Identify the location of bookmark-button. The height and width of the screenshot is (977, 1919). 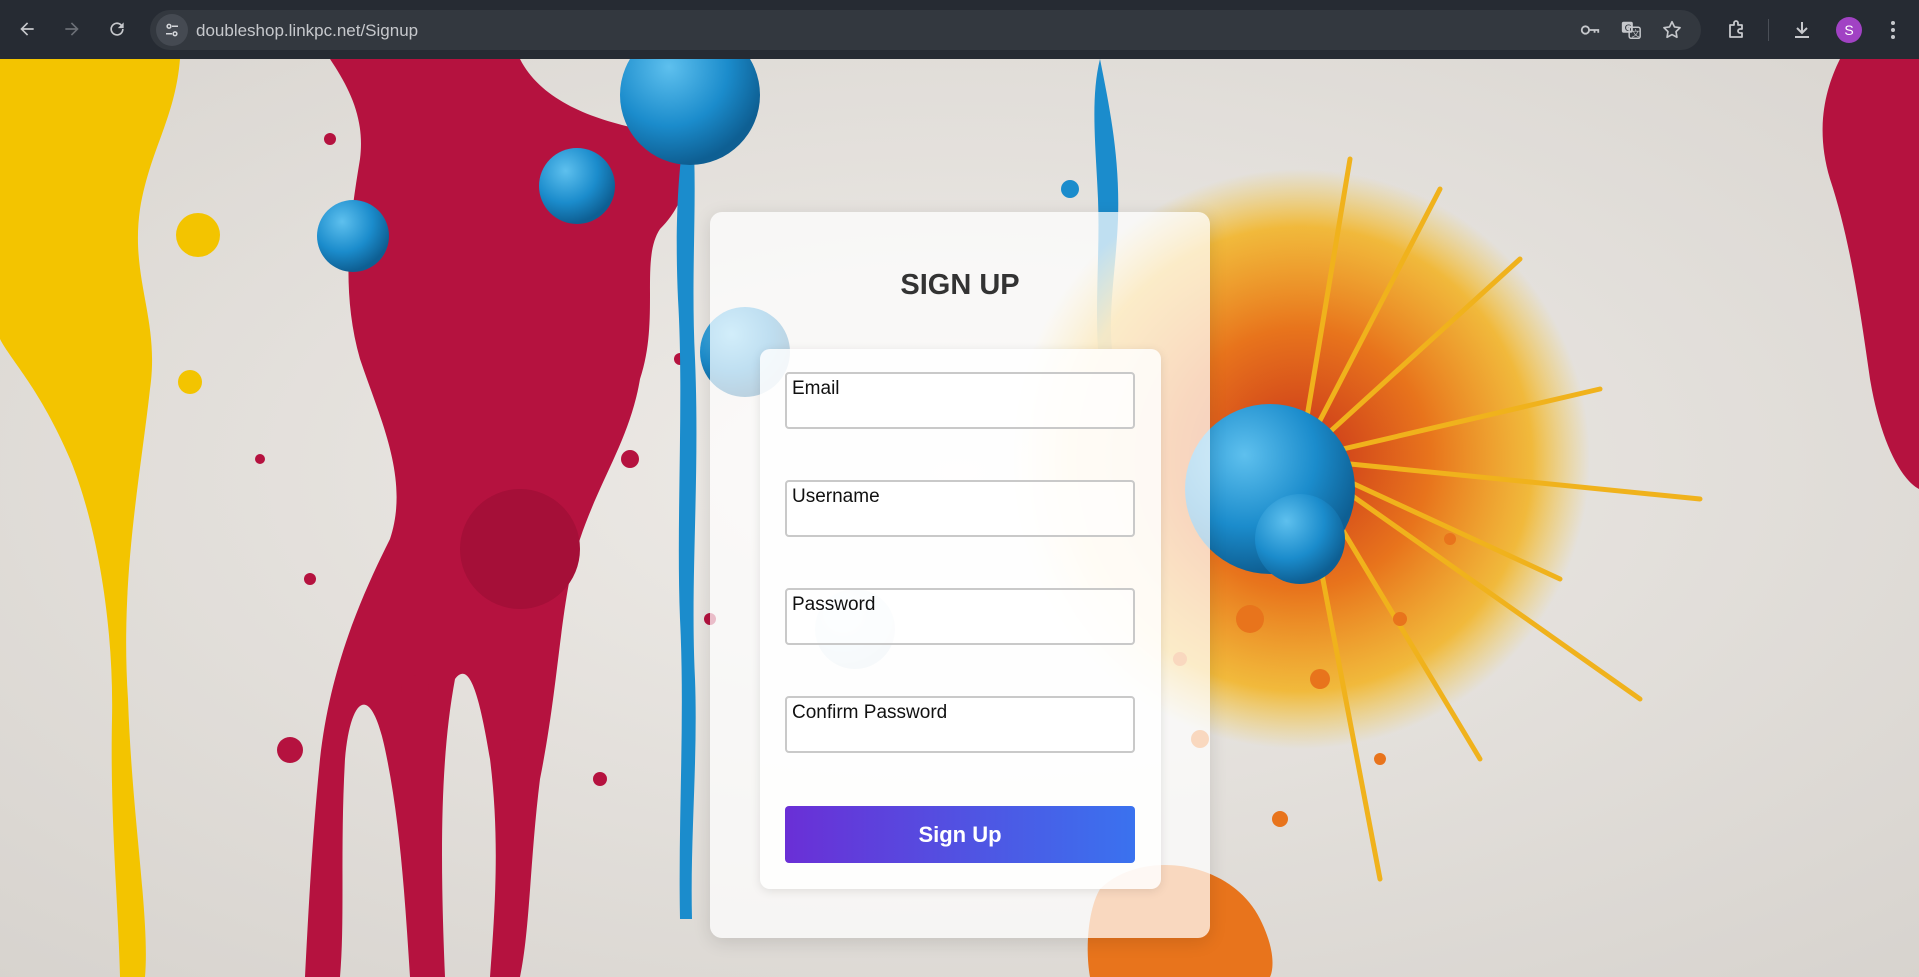
(1672, 30).